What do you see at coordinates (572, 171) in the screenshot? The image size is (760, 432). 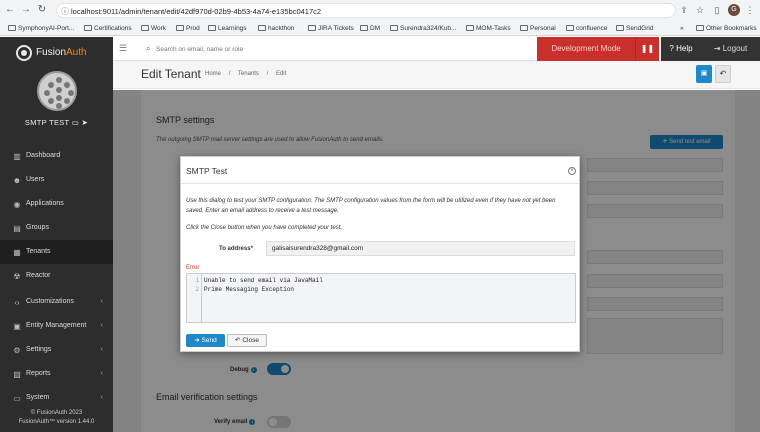 I see `close-icon: ×` at bounding box center [572, 171].